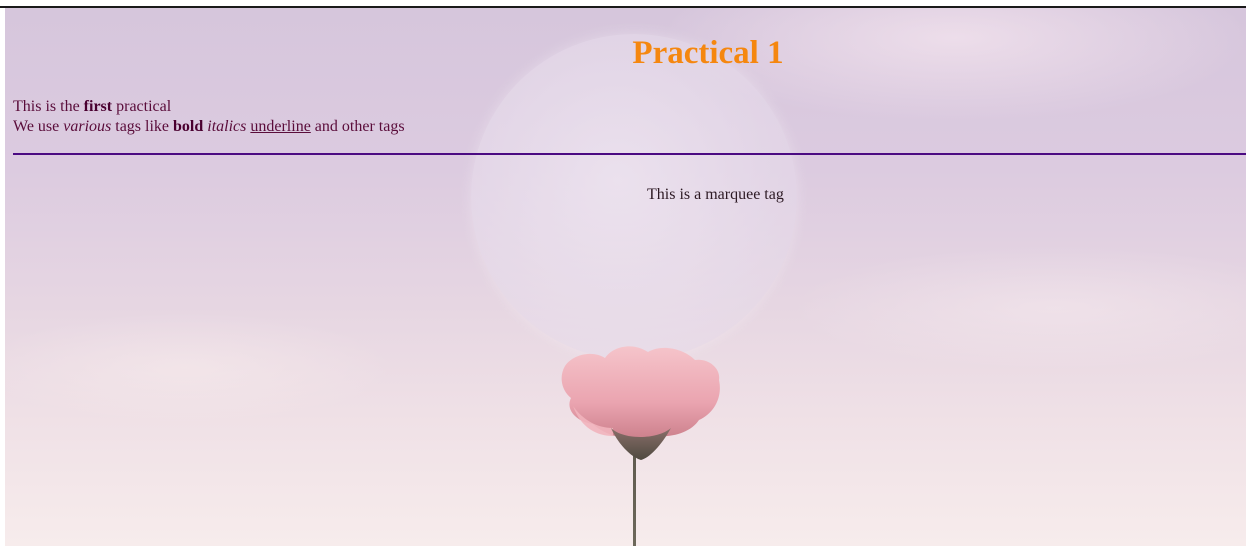  What do you see at coordinates (142, 126) in the screenshot?
I see `line2-middle: tags like` at bounding box center [142, 126].